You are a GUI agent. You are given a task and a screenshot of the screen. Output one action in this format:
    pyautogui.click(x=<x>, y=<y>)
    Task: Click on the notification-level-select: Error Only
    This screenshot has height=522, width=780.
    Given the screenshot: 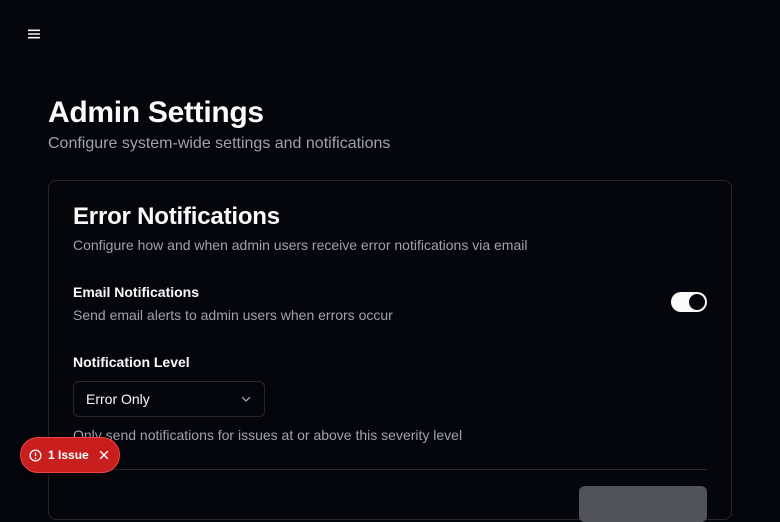 What is the action you would take?
    pyautogui.click(x=169, y=399)
    